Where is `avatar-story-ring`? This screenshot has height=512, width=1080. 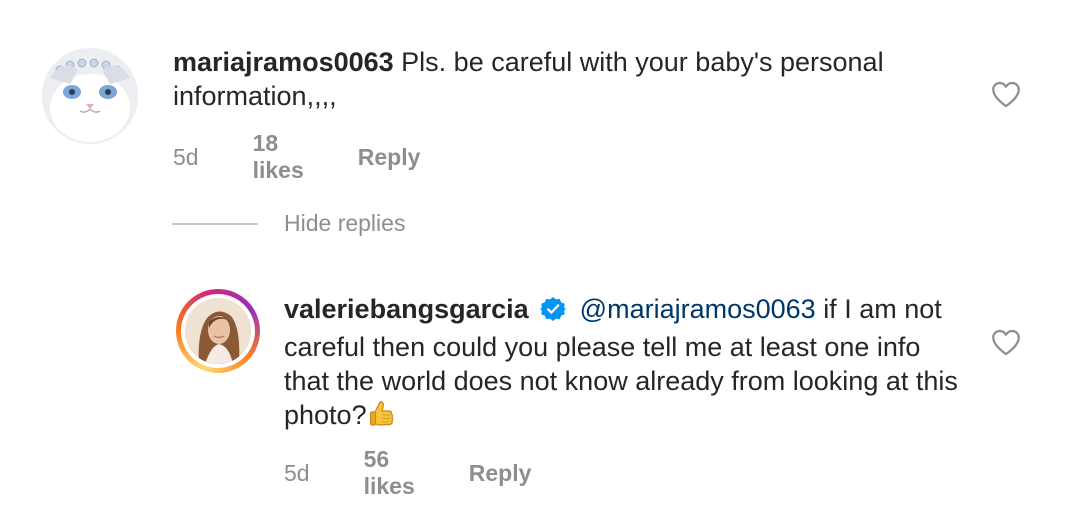
avatar-story-ring is located at coordinates (218, 331).